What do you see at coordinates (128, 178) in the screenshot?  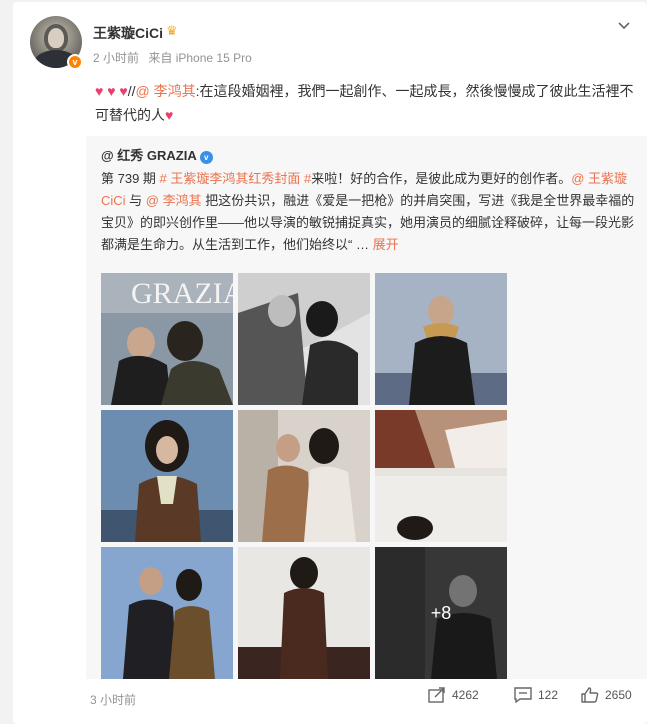 I see `issue-number: 第 739 期` at bounding box center [128, 178].